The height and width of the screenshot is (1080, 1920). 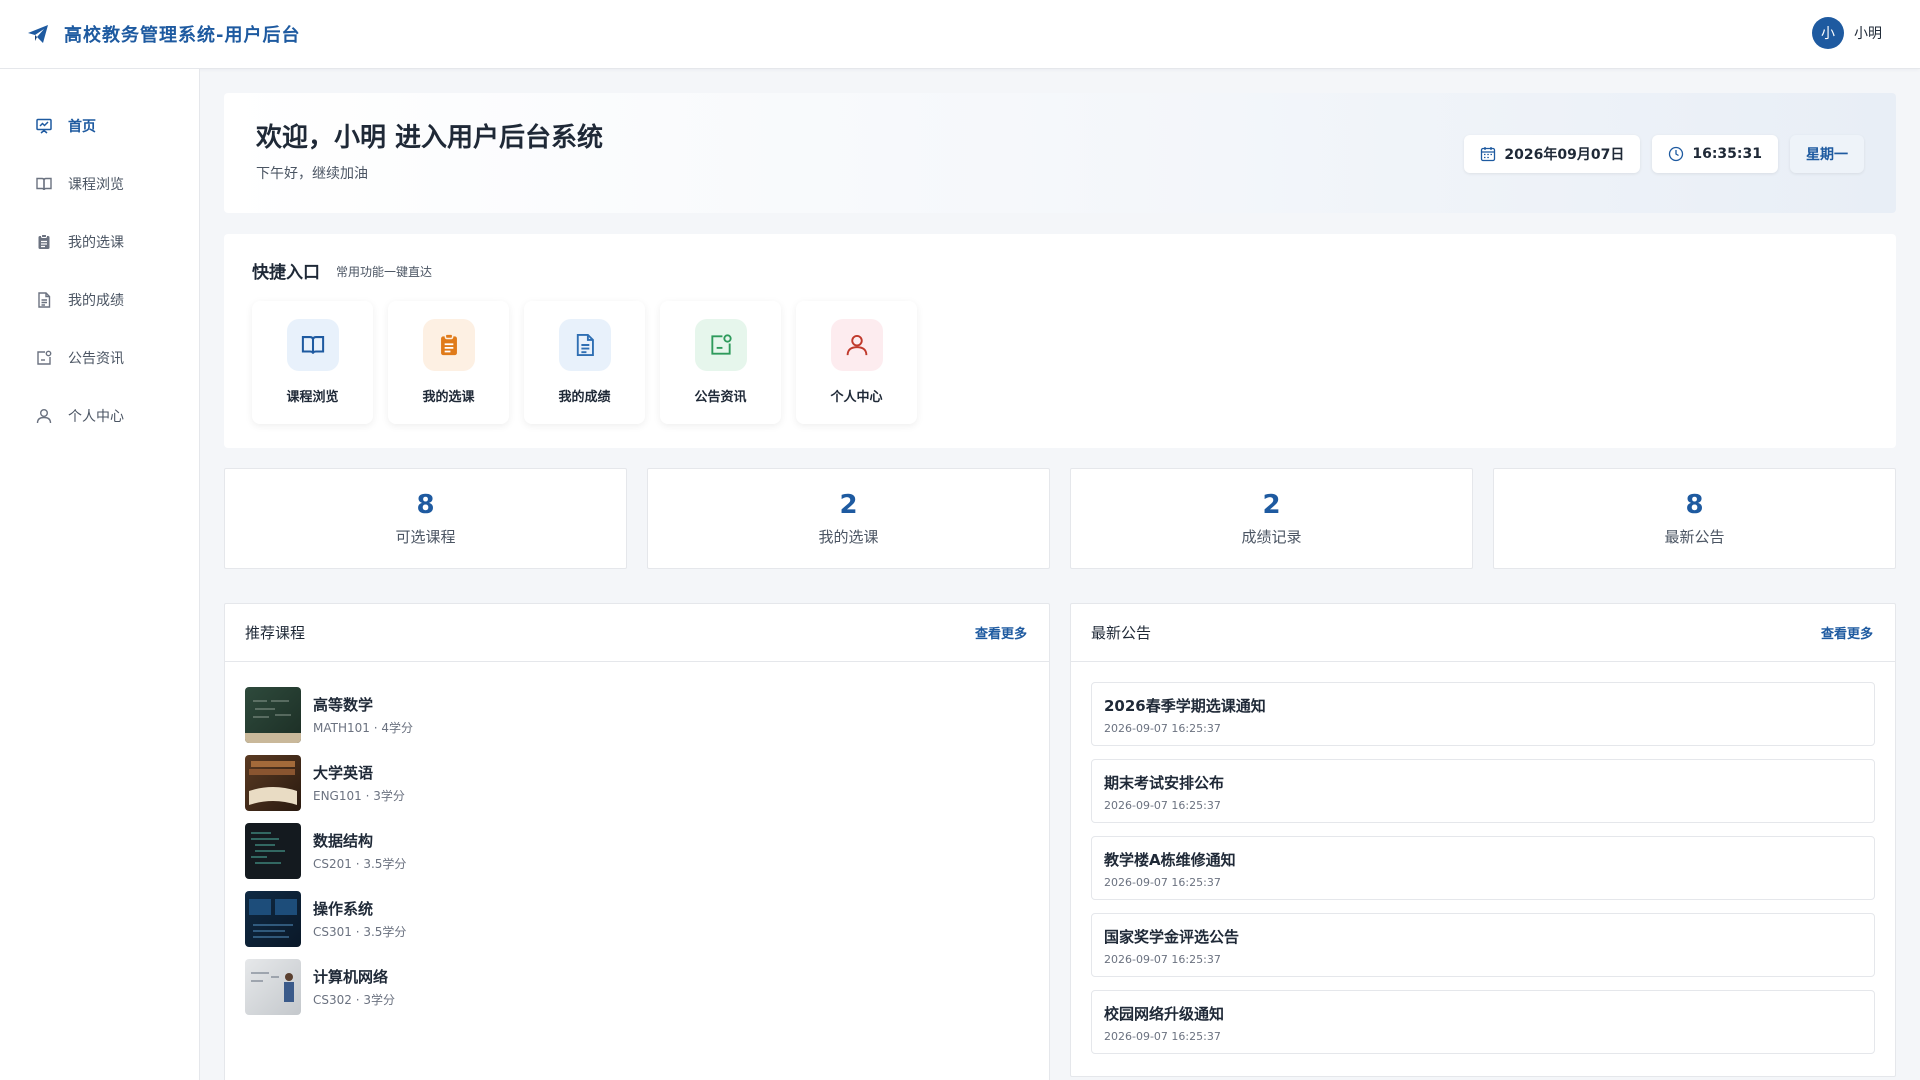 I want to click on course-thumbnail-books, so click(x=273, y=783).